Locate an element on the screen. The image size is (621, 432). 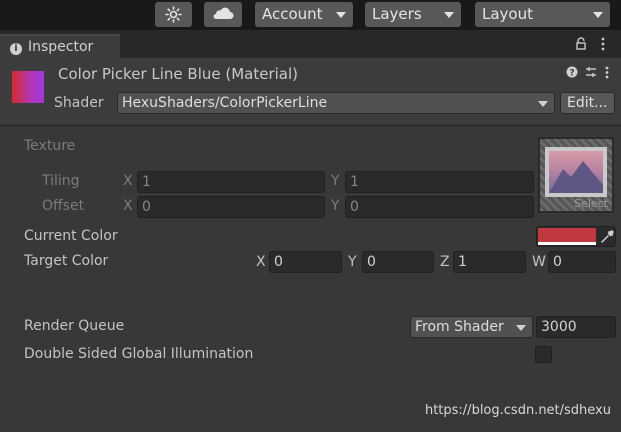
collab-button is located at coordinates (173, 14).